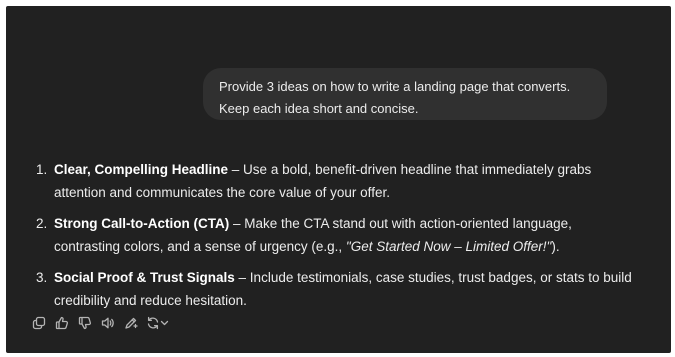  I want to click on copy-icon, so click(39, 323).